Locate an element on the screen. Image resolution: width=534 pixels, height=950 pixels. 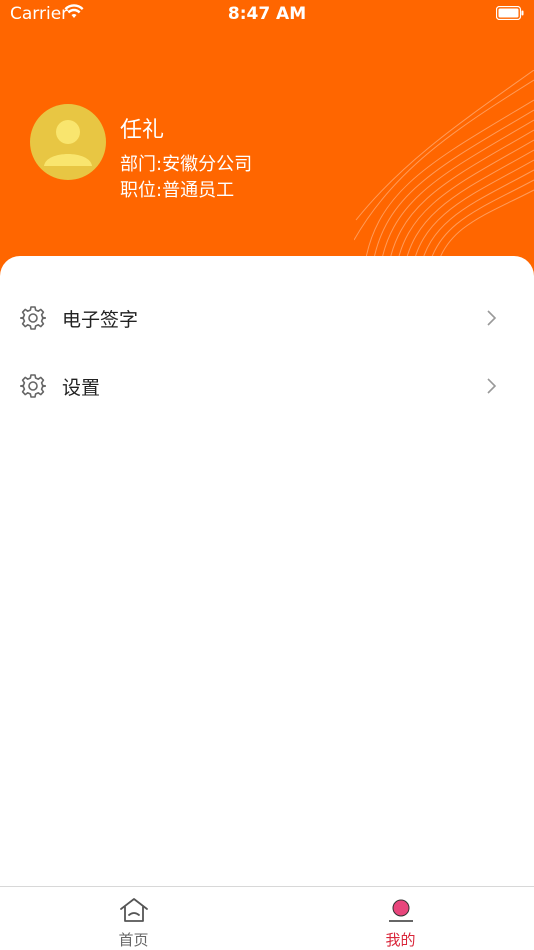
menu-item-e-signature: 电子签字 is located at coordinates (267, 318).